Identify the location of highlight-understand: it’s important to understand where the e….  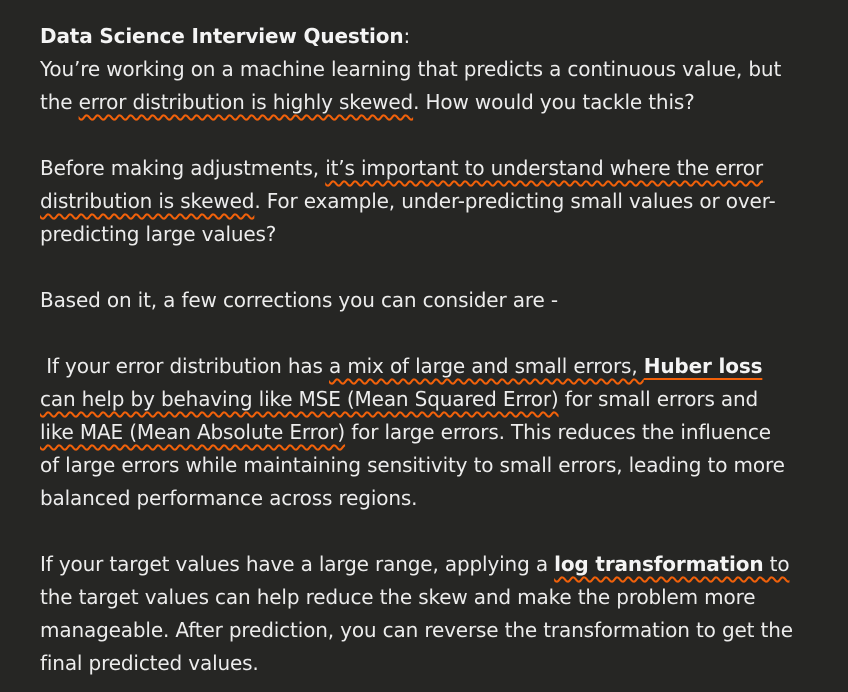
(544, 168).